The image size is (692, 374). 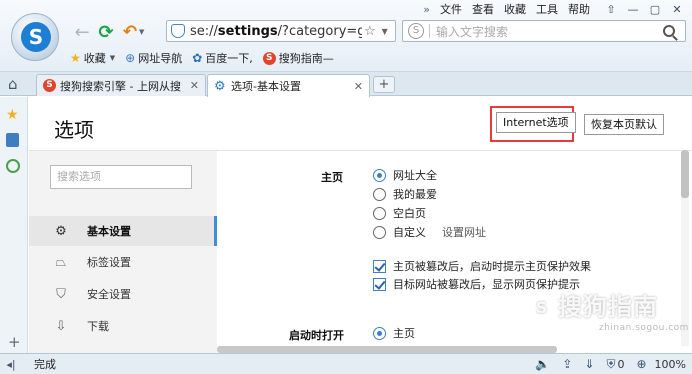 What do you see at coordinates (346, 363) in the screenshot?
I see `status-bar: ◂| 完成 🔈 ⇪ ⇓ ⛨ 0 ⊕ 100%` at bounding box center [346, 363].